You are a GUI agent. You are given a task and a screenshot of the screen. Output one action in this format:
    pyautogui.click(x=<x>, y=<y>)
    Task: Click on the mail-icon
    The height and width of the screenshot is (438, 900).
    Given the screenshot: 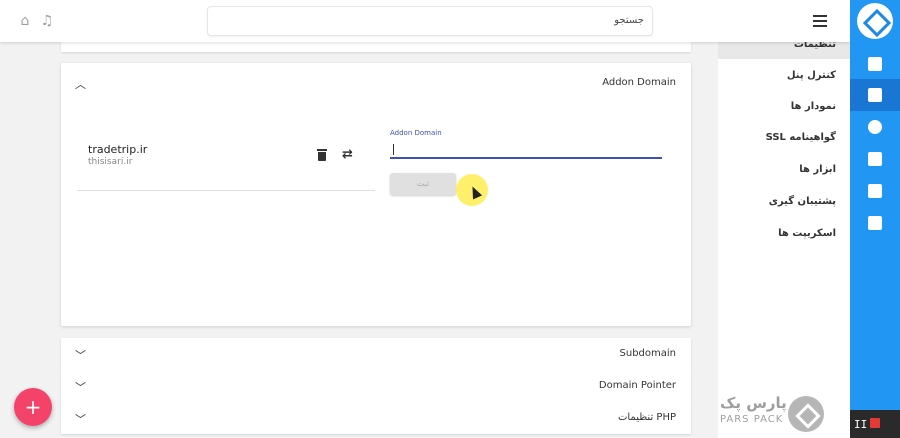 What is the action you would take?
    pyautogui.click(x=875, y=159)
    